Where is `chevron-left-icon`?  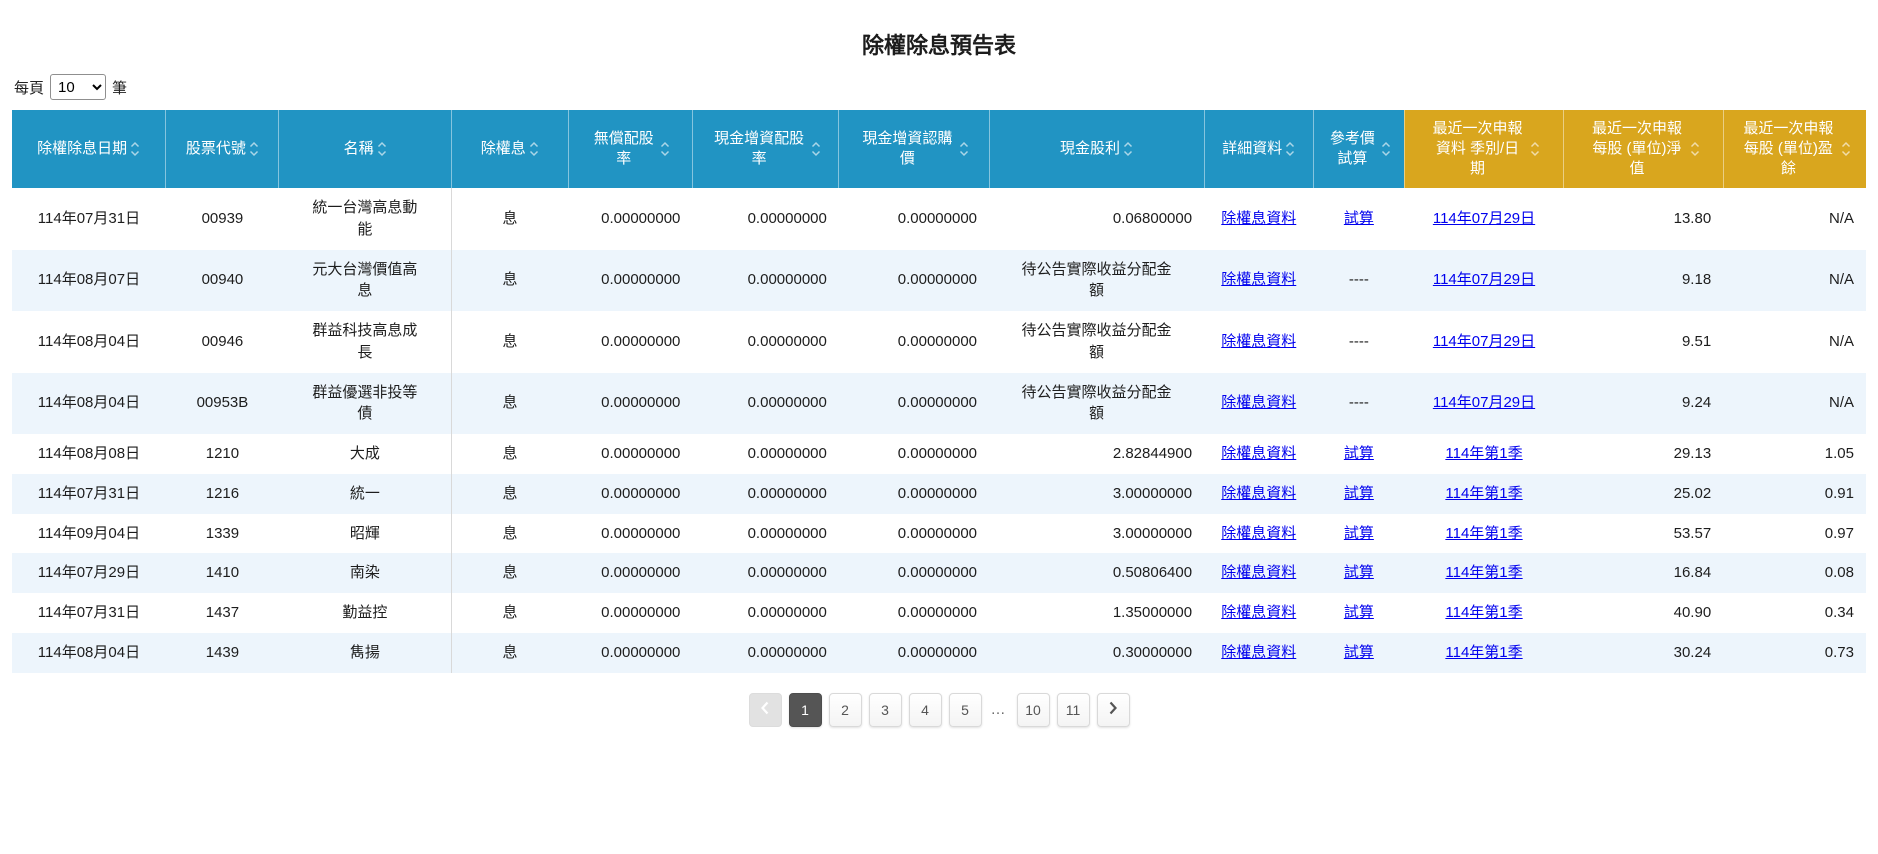 chevron-left-icon is located at coordinates (765, 709).